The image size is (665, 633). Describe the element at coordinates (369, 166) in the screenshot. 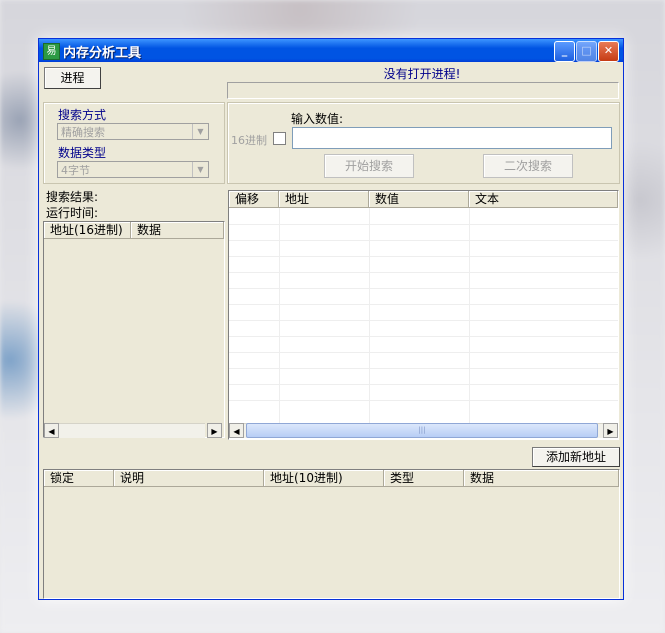

I see `start-search-button: 开始搜索` at that location.